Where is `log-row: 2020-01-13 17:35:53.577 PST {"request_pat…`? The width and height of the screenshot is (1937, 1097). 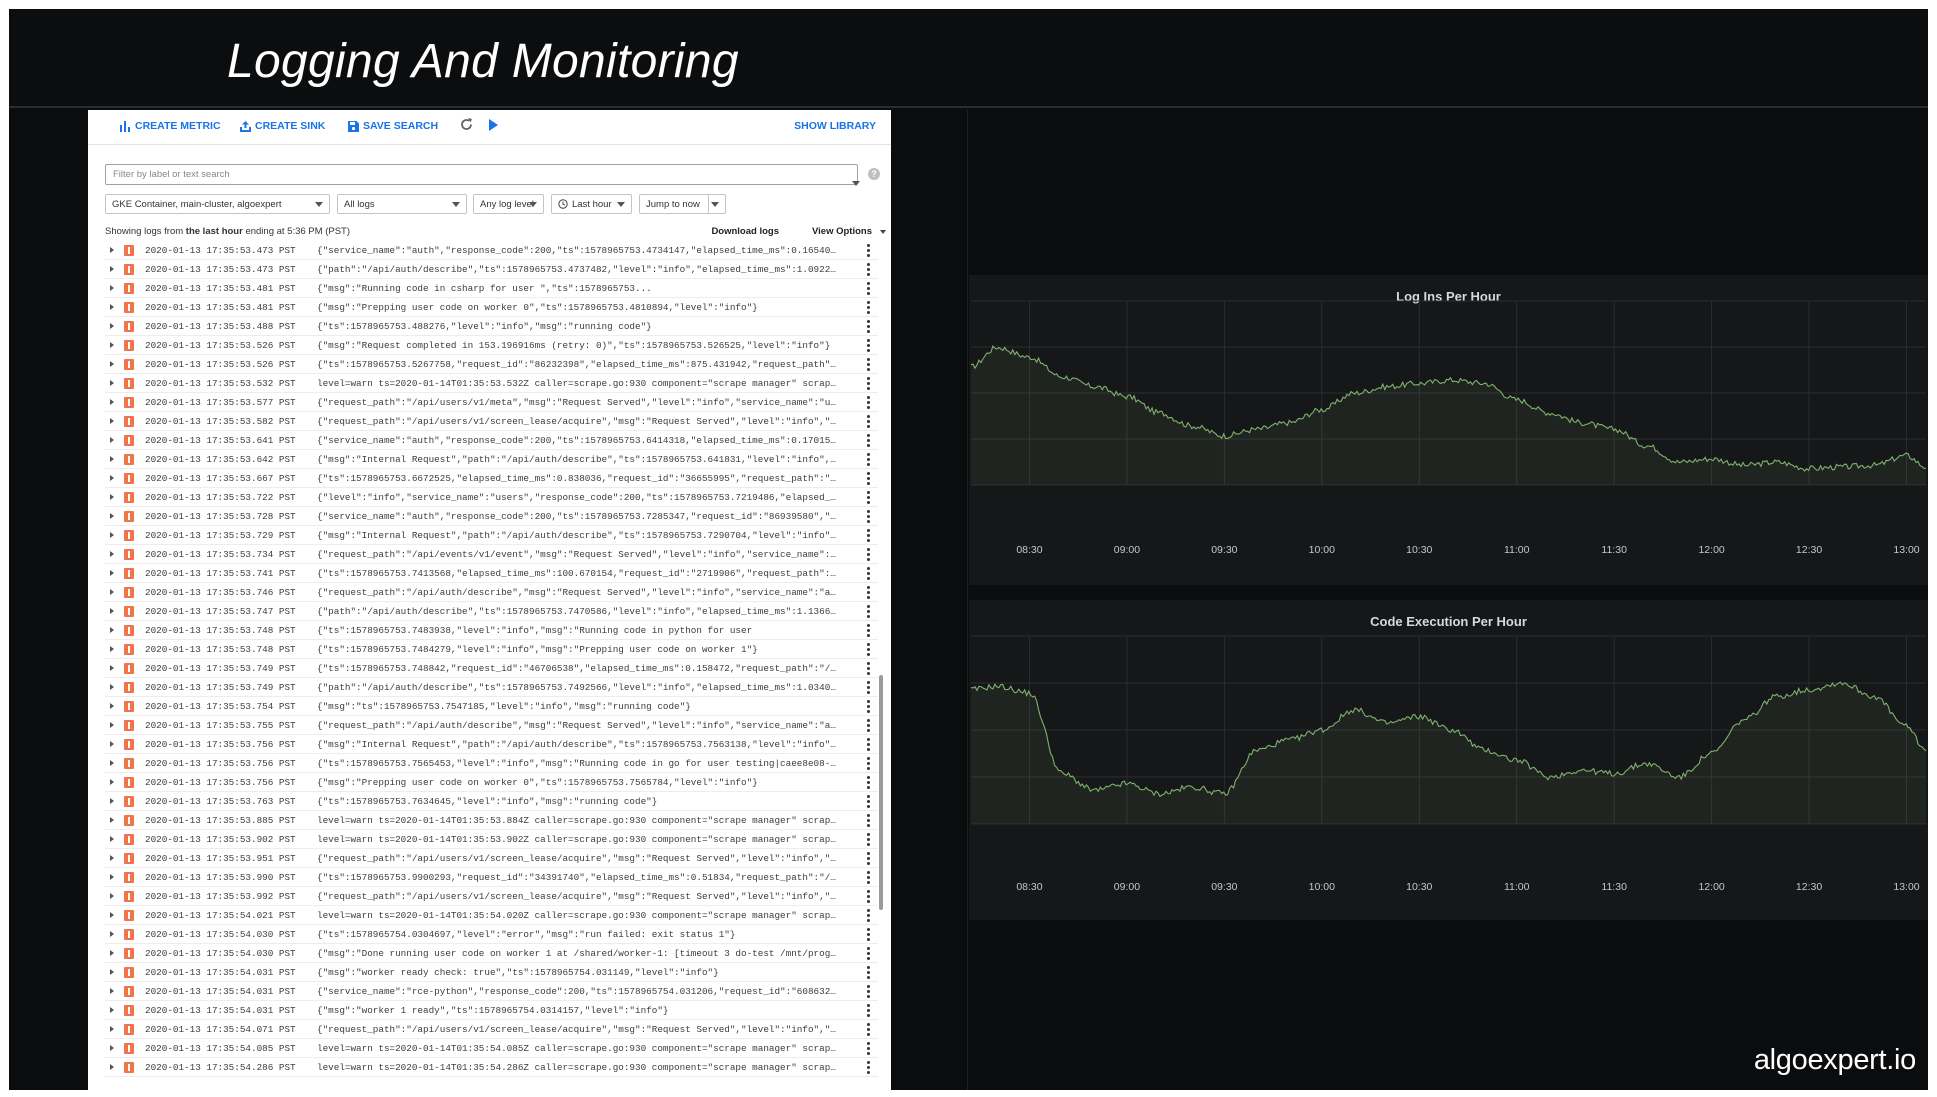 log-row: 2020-01-13 17:35:53.577 PST {"request_pat… is located at coordinates (491, 402).